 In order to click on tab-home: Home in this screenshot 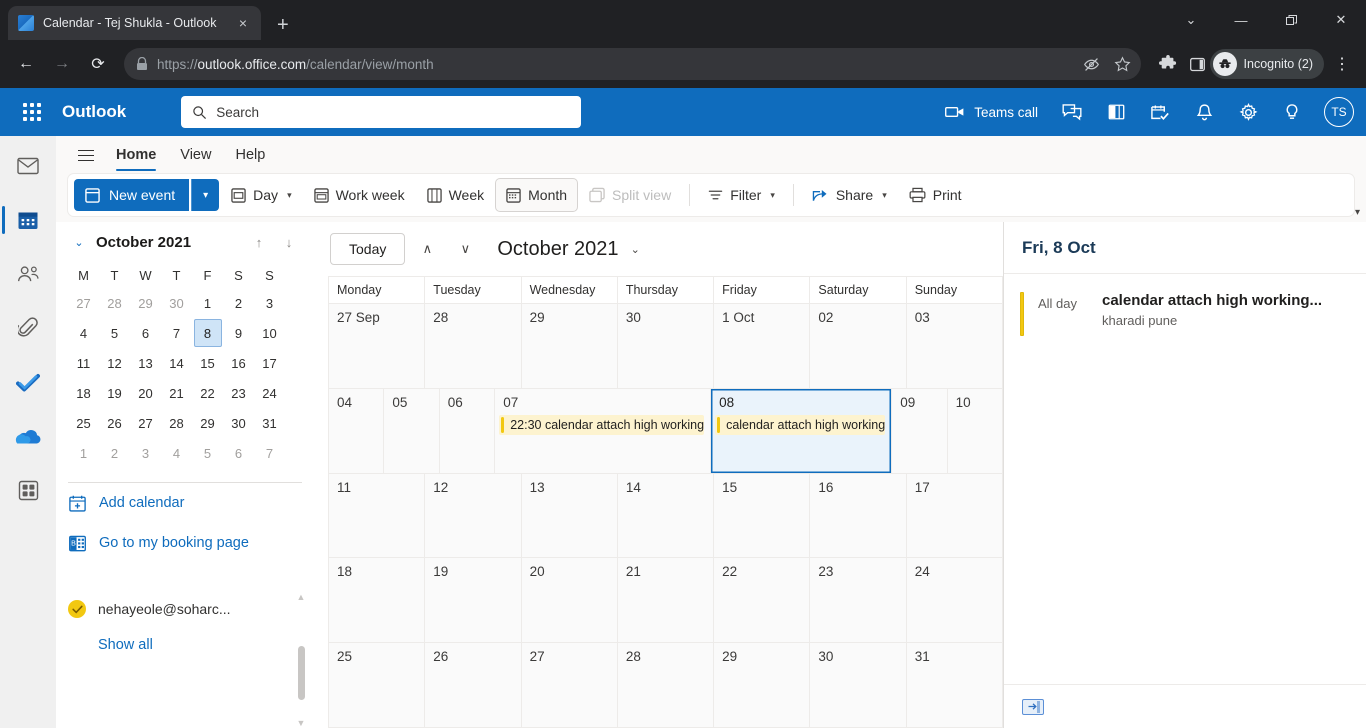, I will do `click(136, 155)`.